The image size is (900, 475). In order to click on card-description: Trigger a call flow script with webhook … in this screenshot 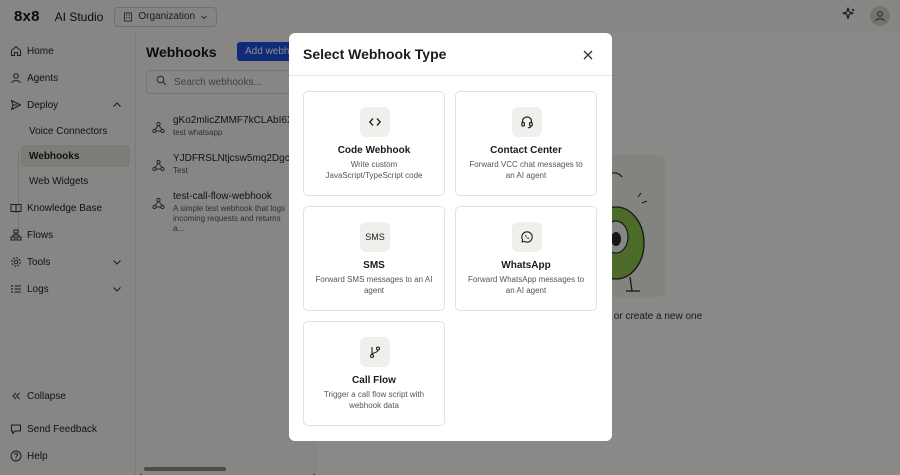, I will do `click(374, 400)`.